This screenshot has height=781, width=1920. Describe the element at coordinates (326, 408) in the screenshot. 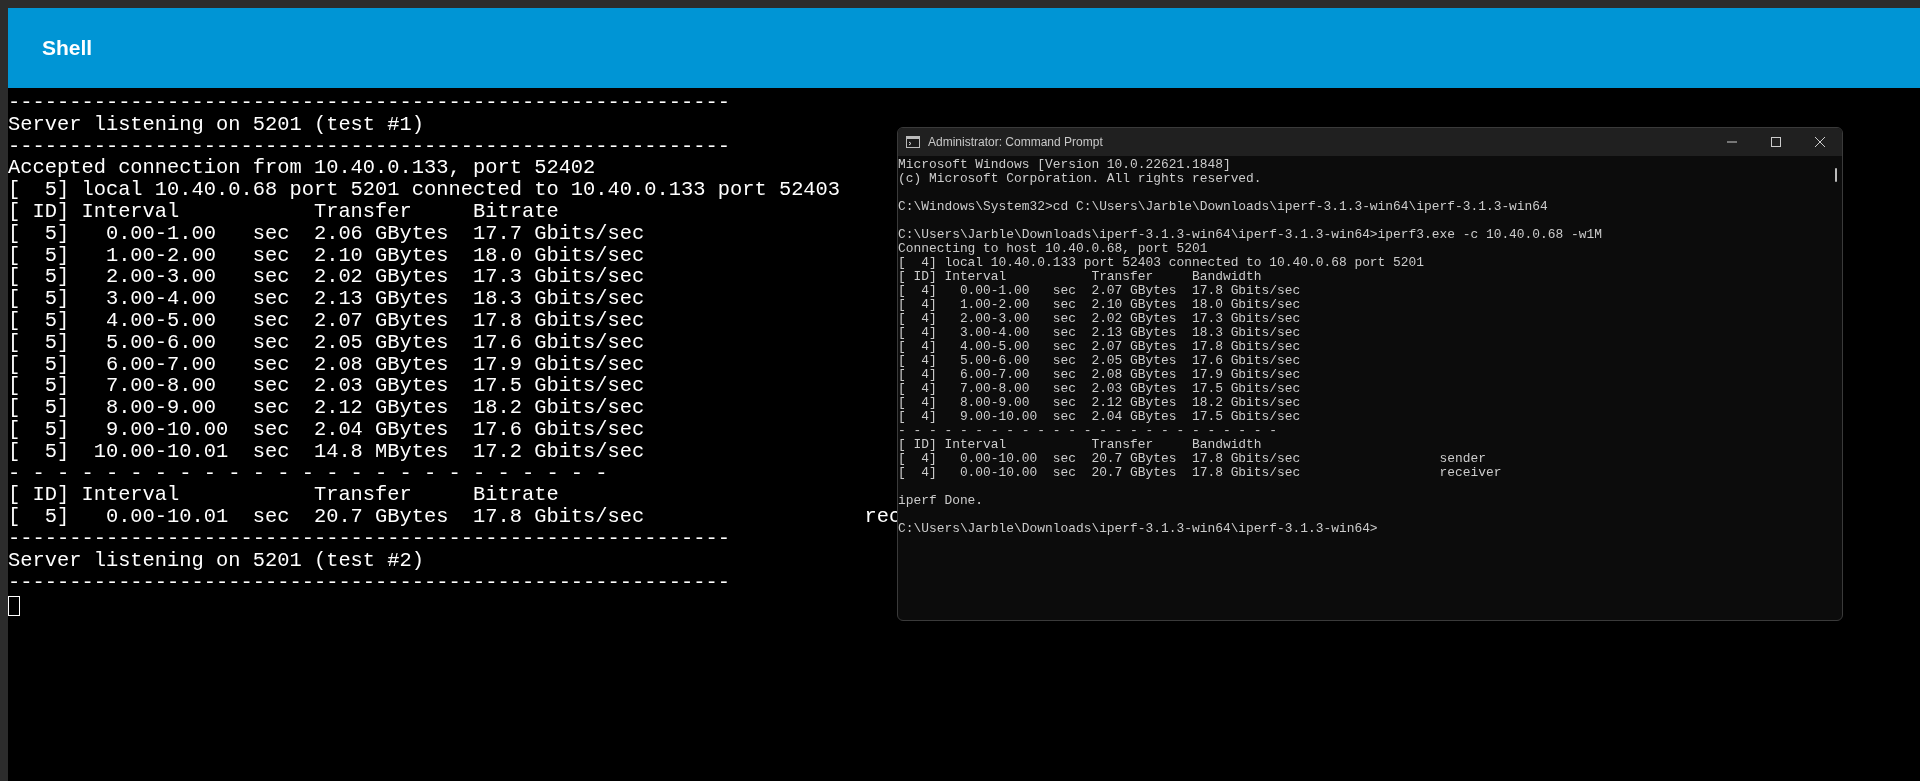

I see `terminal-line: [ 5] 8.00-9.00 sec 2.12 GBytes 18.2 Gbits/sec` at that location.